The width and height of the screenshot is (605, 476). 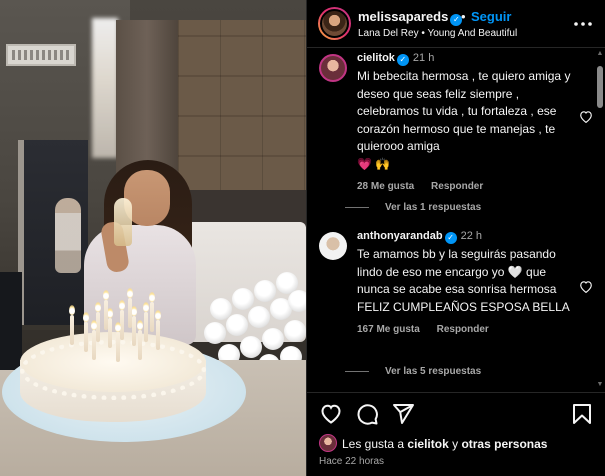 I want to click on comment-meta: 28 Me gusta Responder, so click(x=467, y=186).